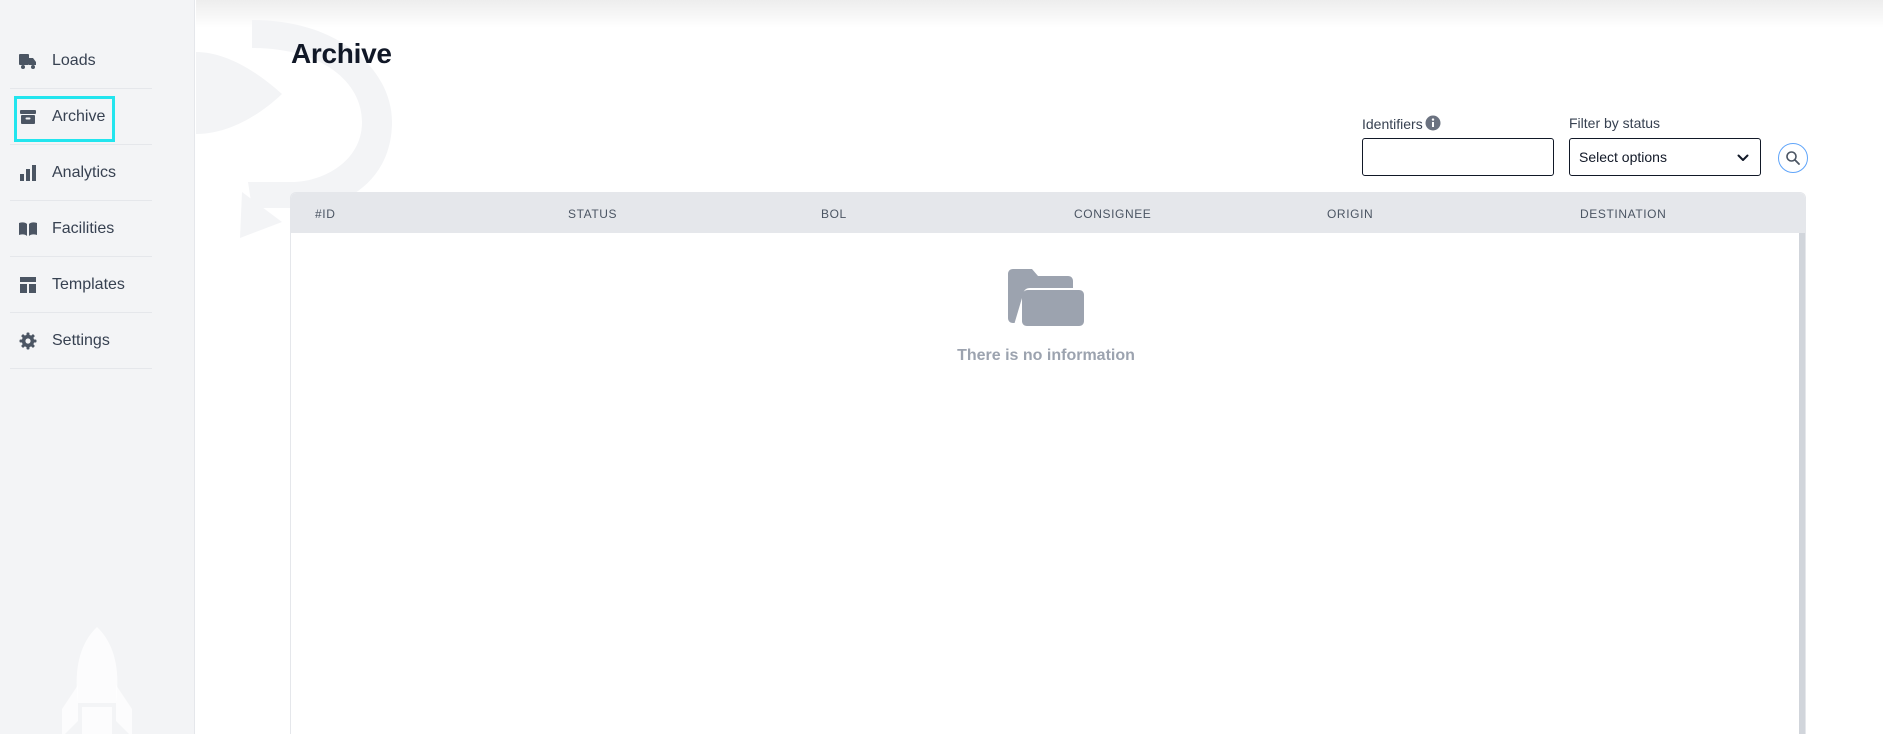  Describe the element at coordinates (84, 172) in the screenshot. I see `sidebar-item-label: Analytics` at that location.